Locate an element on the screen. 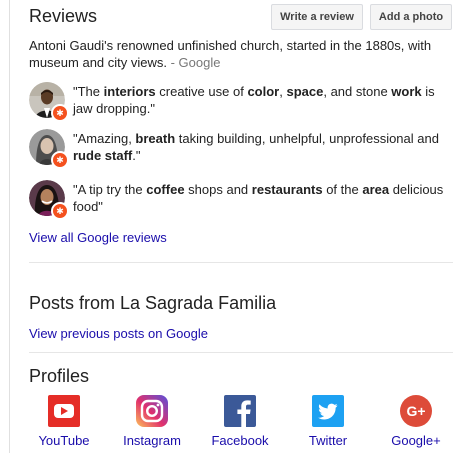 This screenshot has height=453, width=463. review-keyword: area is located at coordinates (376, 189).